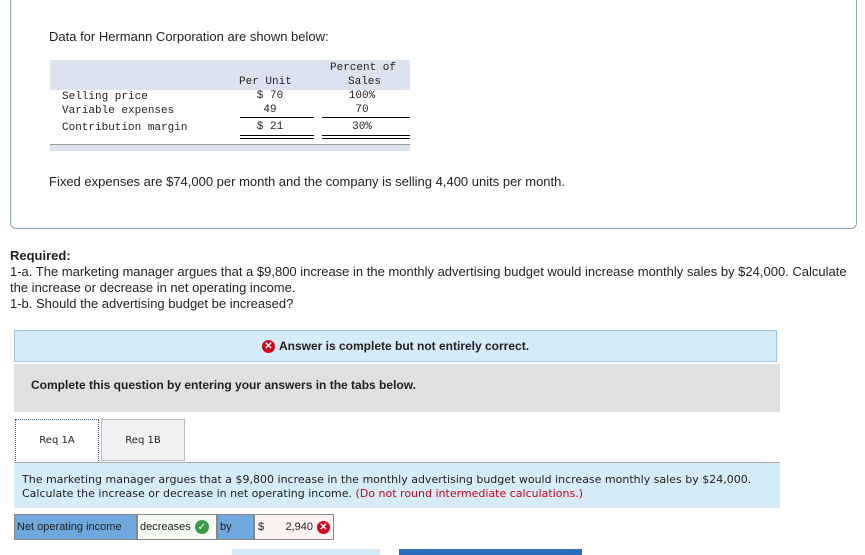  Describe the element at coordinates (270, 96) in the screenshot. I see `row-per-unit: $ 70` at that location.